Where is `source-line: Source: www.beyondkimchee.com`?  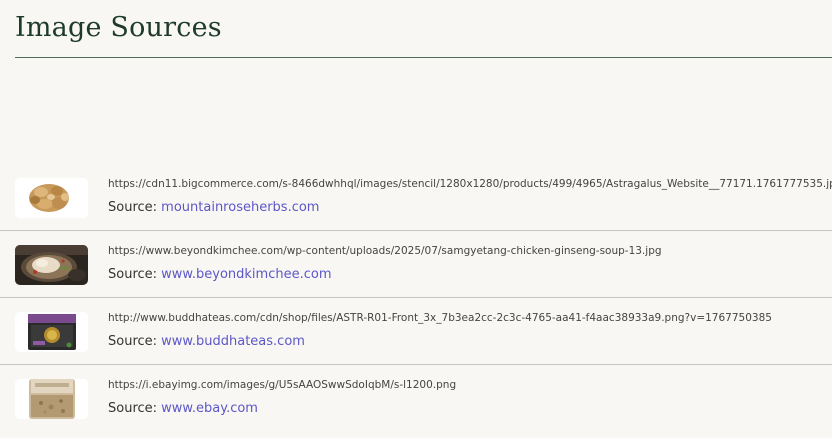 source-line: Source: www.beyondkimchee.com is located at coordinates (219, 274).